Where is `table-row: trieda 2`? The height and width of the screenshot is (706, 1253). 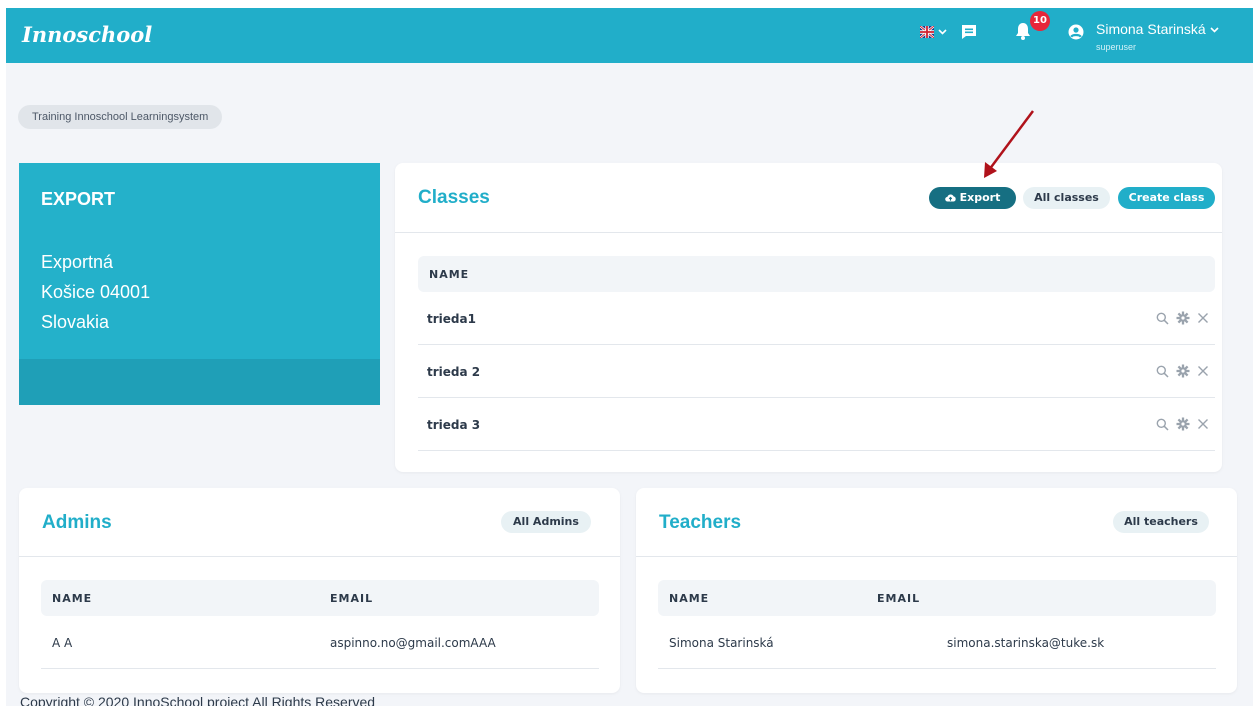
table-row: trieda 2 is located at coordinates (816, 372).